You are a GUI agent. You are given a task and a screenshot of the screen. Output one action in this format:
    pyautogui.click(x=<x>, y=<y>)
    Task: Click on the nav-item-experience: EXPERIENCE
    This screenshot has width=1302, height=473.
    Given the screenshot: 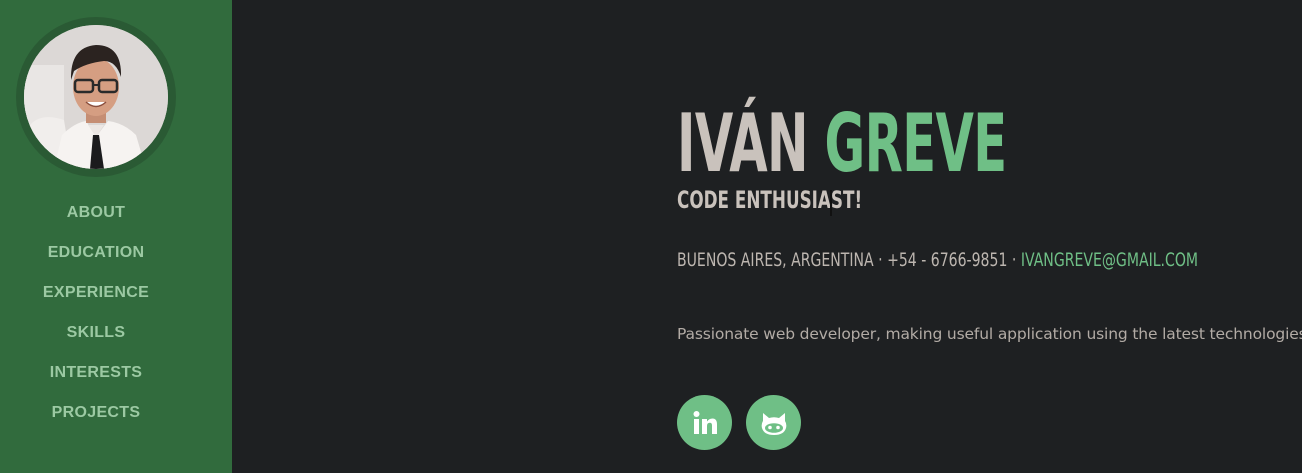 What is the action you would take?
    pyautogui.click(x=96, y=300)
    